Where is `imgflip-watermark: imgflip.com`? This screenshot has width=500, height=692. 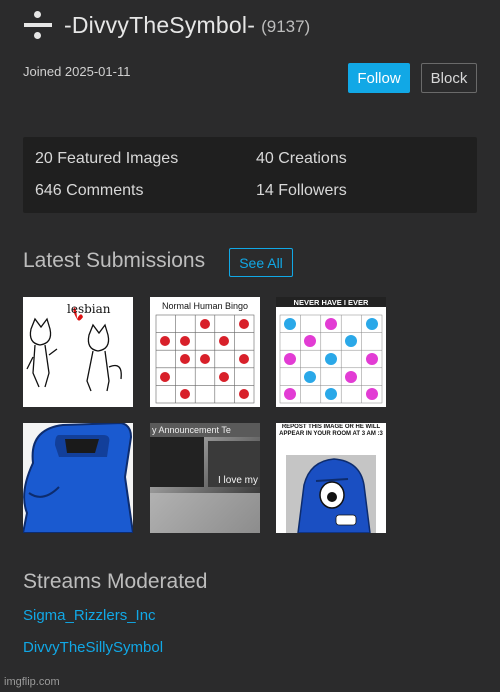
imgflip-watermark: imgflip.com is located at coordinates (32, 682).